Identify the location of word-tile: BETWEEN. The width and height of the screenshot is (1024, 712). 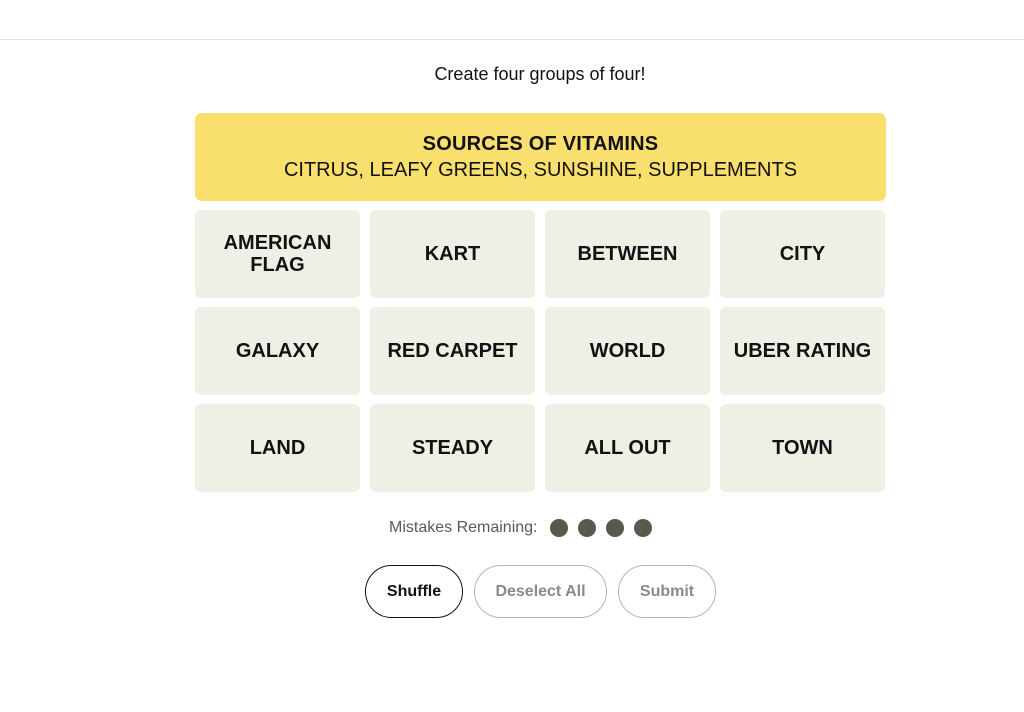
(627, 254).